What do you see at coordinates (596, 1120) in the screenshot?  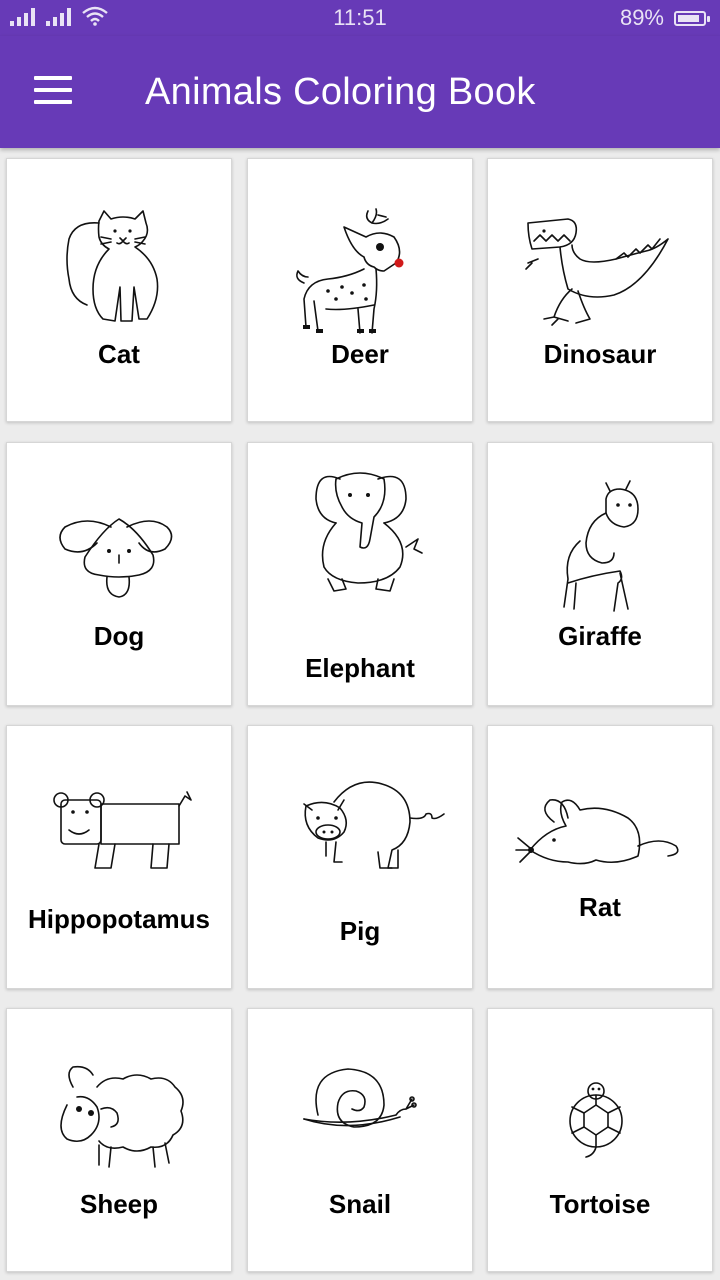 I see `tortoise-drawing` at bounding box center [596, 1120].